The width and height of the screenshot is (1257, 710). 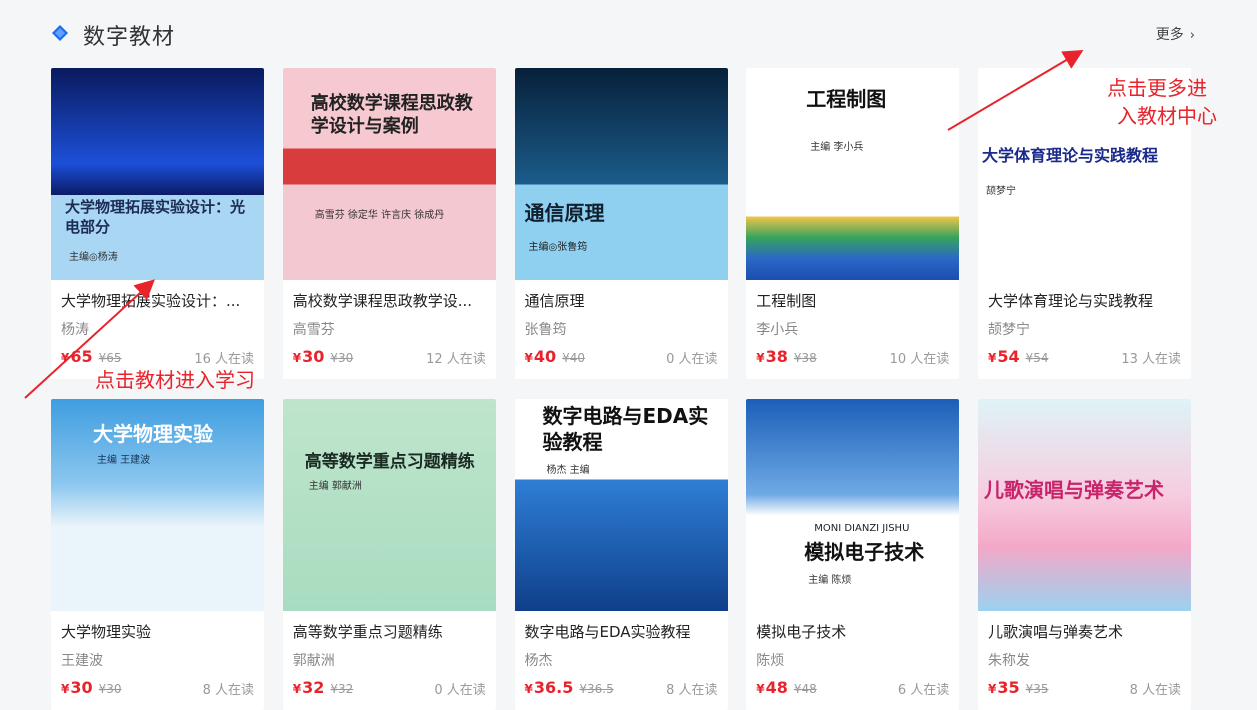 What do you see at coordinates (545, 356) in the screenshot?
I see `price-value: 40` at bounding box center [545, 356].